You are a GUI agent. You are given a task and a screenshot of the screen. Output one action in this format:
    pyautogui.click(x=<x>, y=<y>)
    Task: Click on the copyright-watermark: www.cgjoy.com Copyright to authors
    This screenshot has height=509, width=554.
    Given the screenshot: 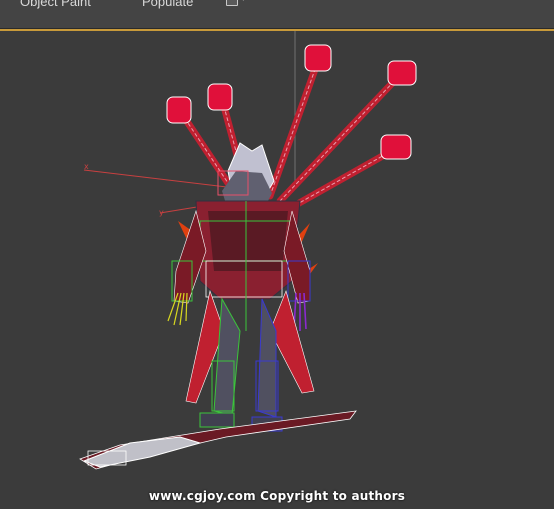 What is the action you would take?
    pyautogui.click(x=277, y=496)
    